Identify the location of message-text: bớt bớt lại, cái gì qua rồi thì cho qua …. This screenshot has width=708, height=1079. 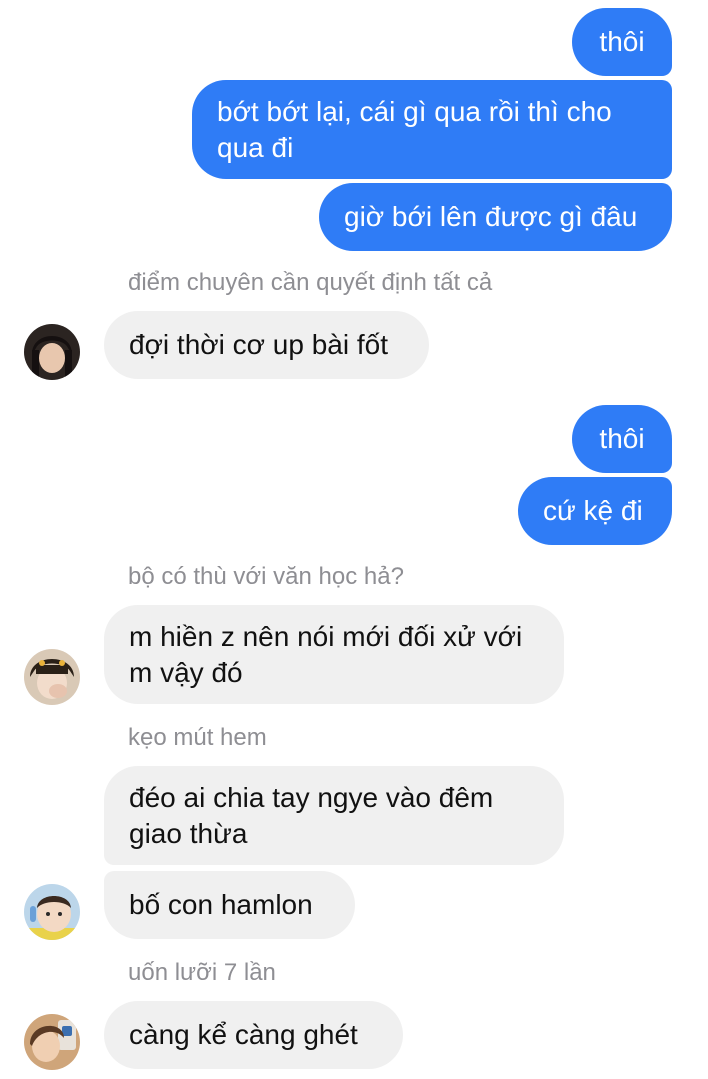
(414, 129).